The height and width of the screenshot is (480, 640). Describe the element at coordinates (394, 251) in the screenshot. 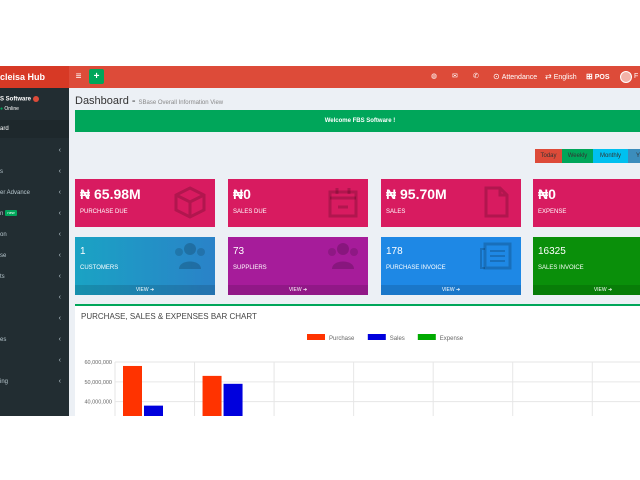

I see `card-value: 178` at that location.